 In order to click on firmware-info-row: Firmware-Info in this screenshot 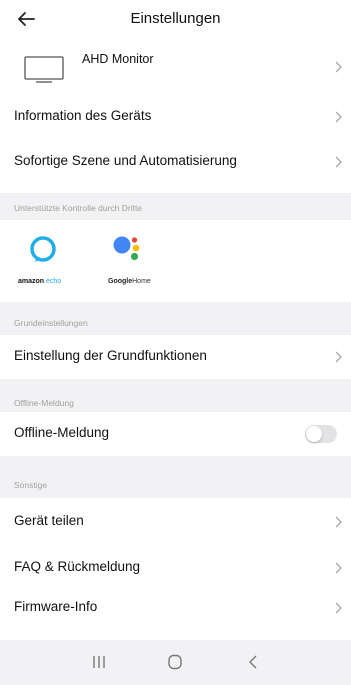, I will do `click(175, 608)`.